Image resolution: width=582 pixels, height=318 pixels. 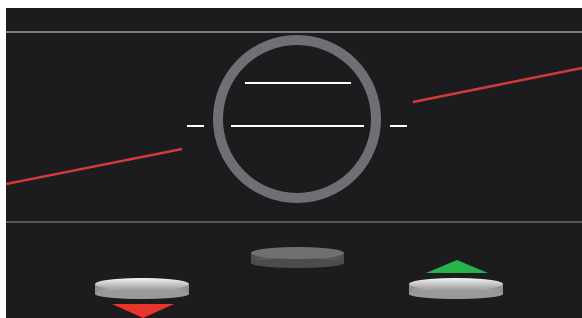 I want to click on horizon-line-right, so click(x=497, y=85).